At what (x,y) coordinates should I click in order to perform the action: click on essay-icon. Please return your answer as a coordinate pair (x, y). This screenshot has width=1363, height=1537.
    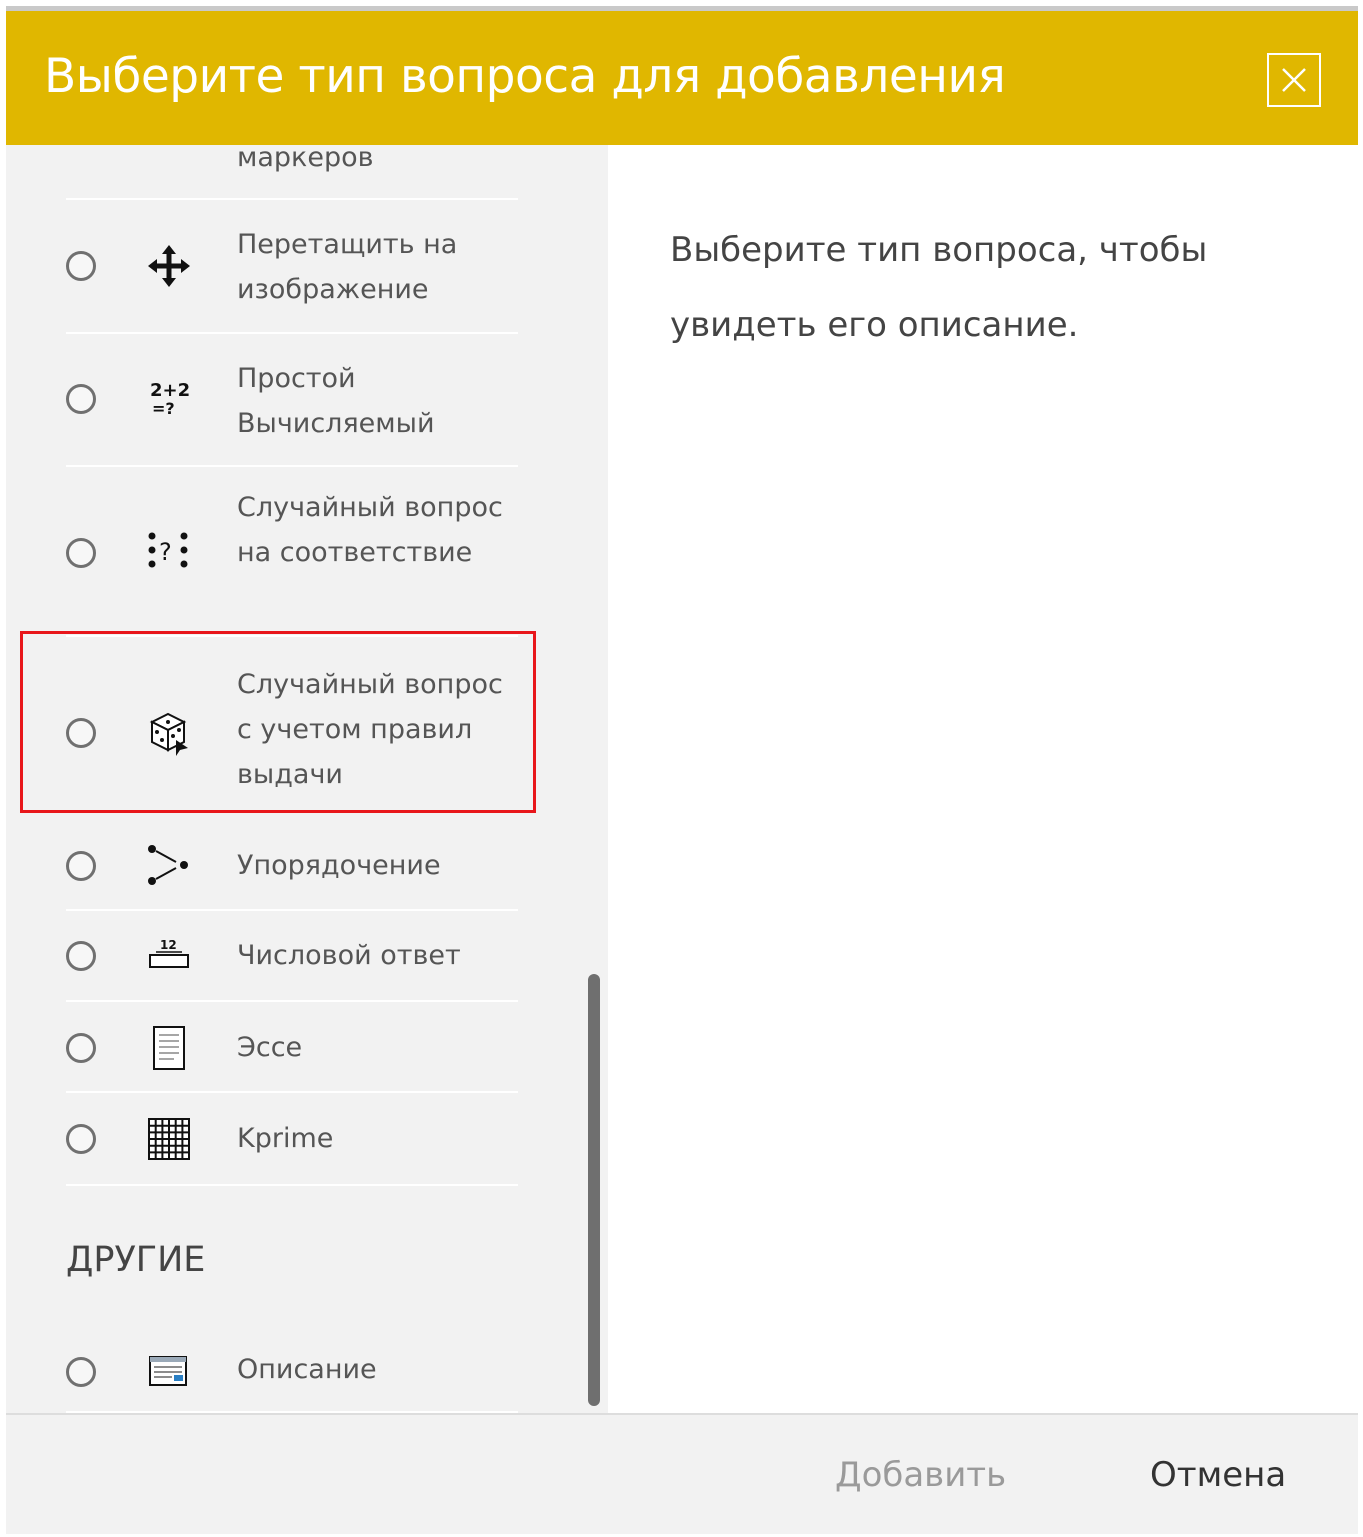
    Looking at the image, I should click on (169, 1048).